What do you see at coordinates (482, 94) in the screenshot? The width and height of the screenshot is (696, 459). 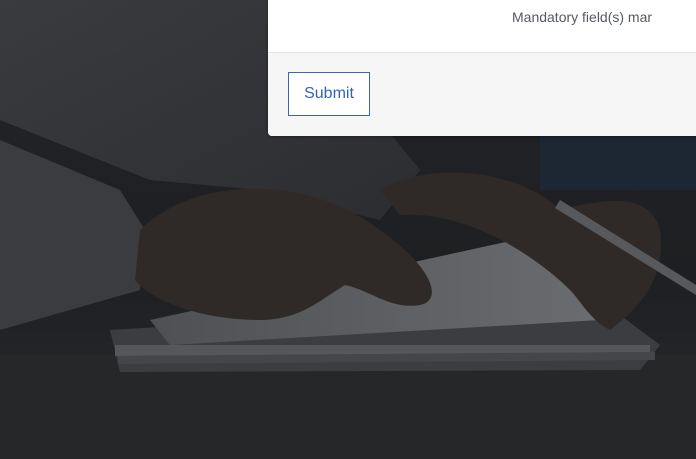 I see `form-footer: Submit` at bounding box center [482, 94].